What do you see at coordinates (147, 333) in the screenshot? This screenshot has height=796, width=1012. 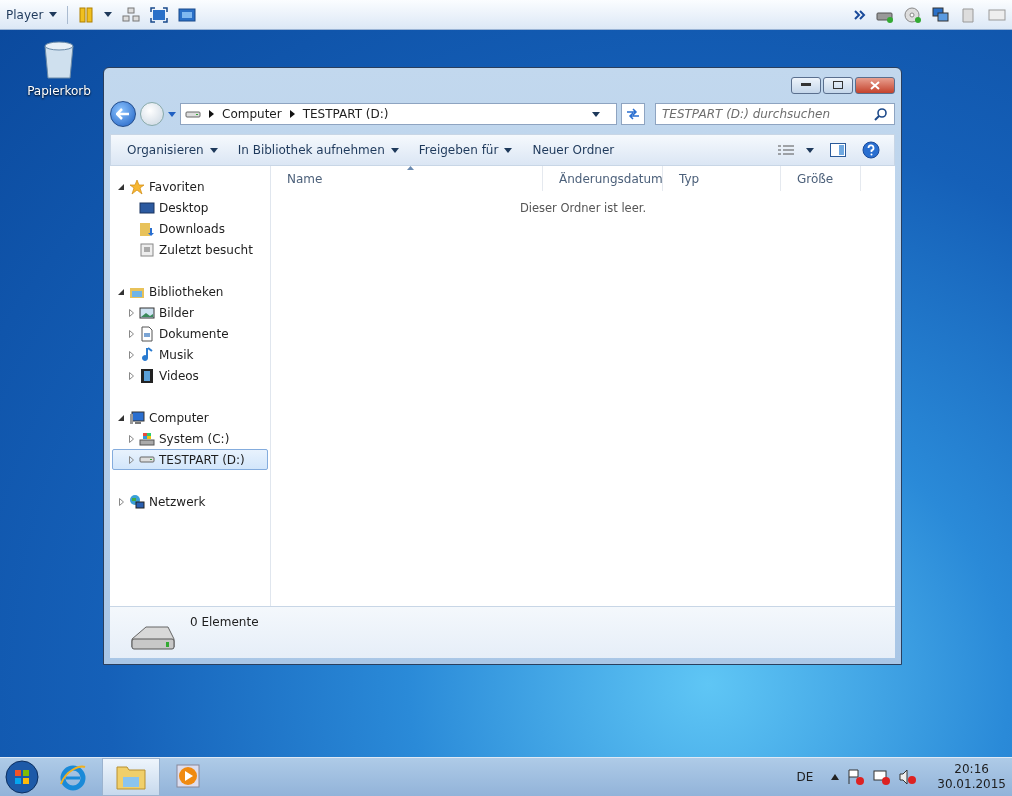 I see `documents-icon` at bounding box center [147, 333].